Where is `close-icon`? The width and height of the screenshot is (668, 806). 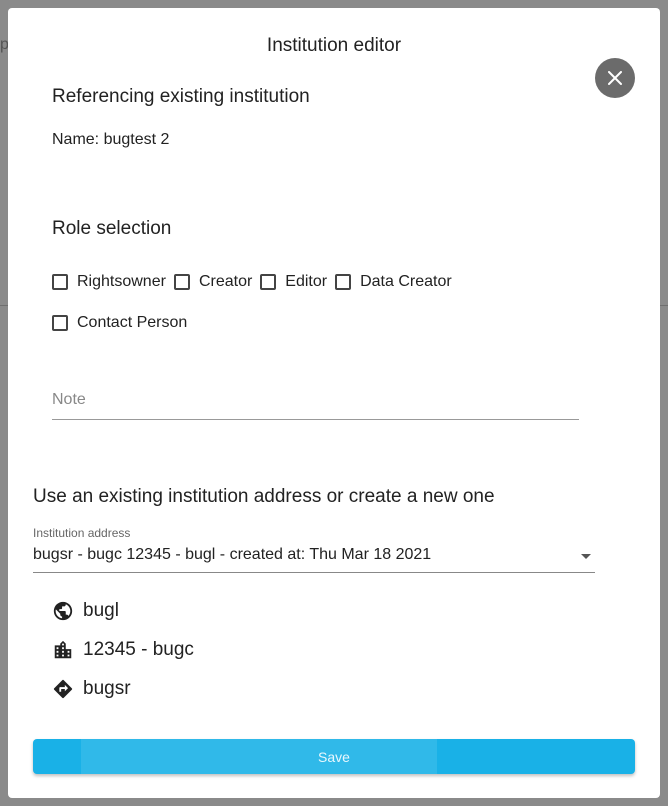 close-icon is located at coordinates (615, 78).